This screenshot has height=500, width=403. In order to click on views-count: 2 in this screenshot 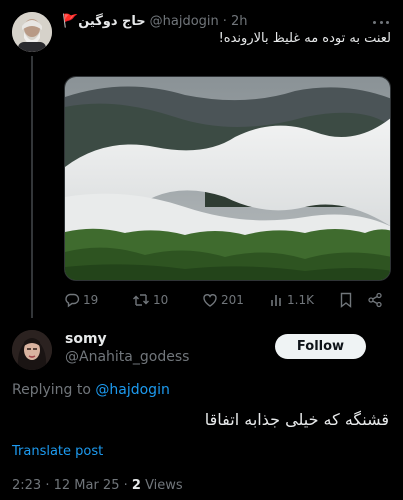, I will do `click(136, 485)`.